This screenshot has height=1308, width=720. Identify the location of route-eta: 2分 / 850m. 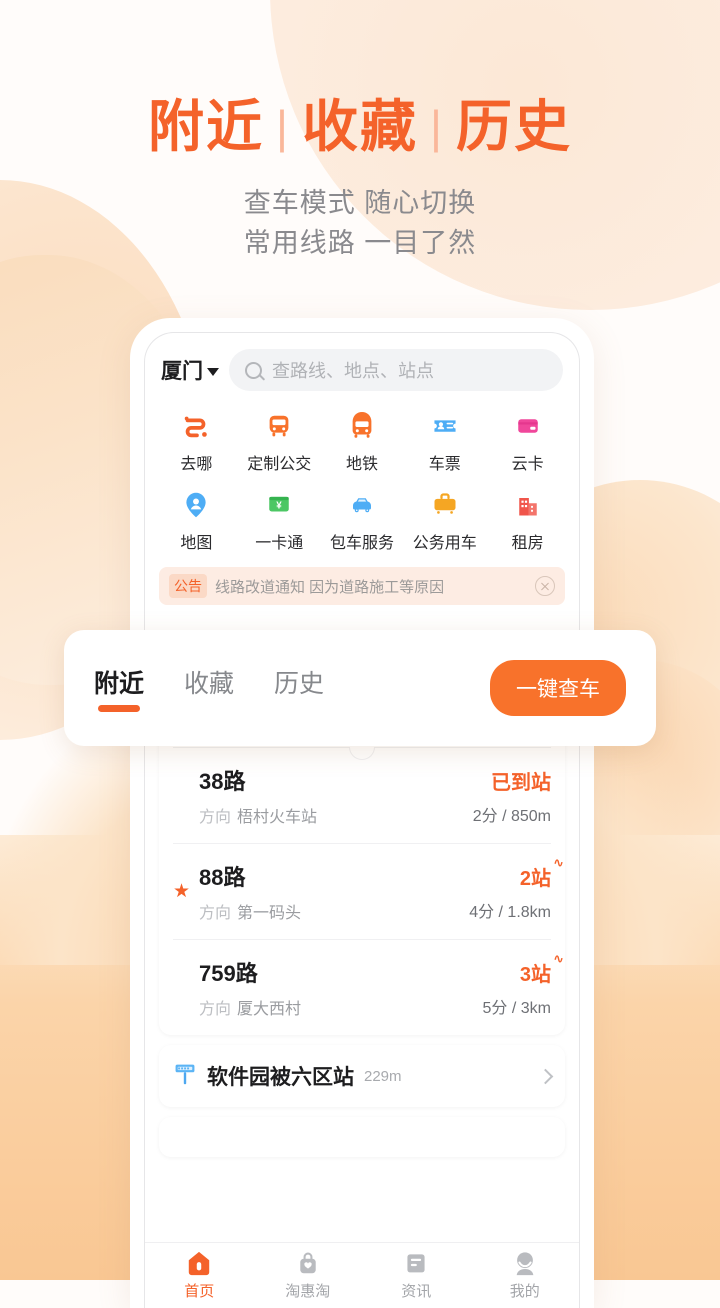
(511, 816).